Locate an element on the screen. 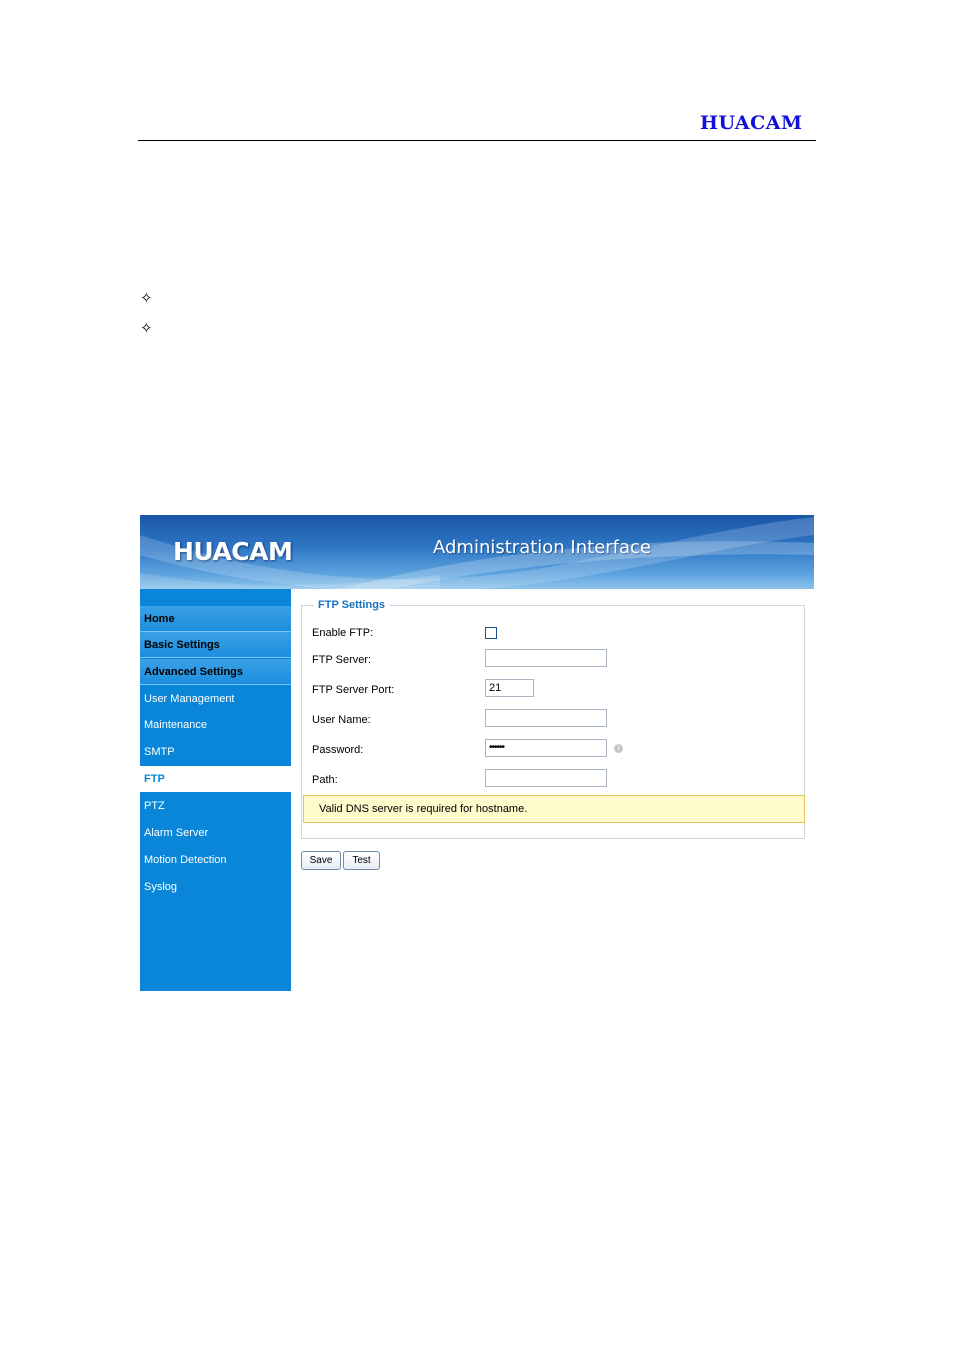 The width and height of the screenshot is (954, 1351). banner: HUACAM Administration Interface is located at coordinates (477, 552).